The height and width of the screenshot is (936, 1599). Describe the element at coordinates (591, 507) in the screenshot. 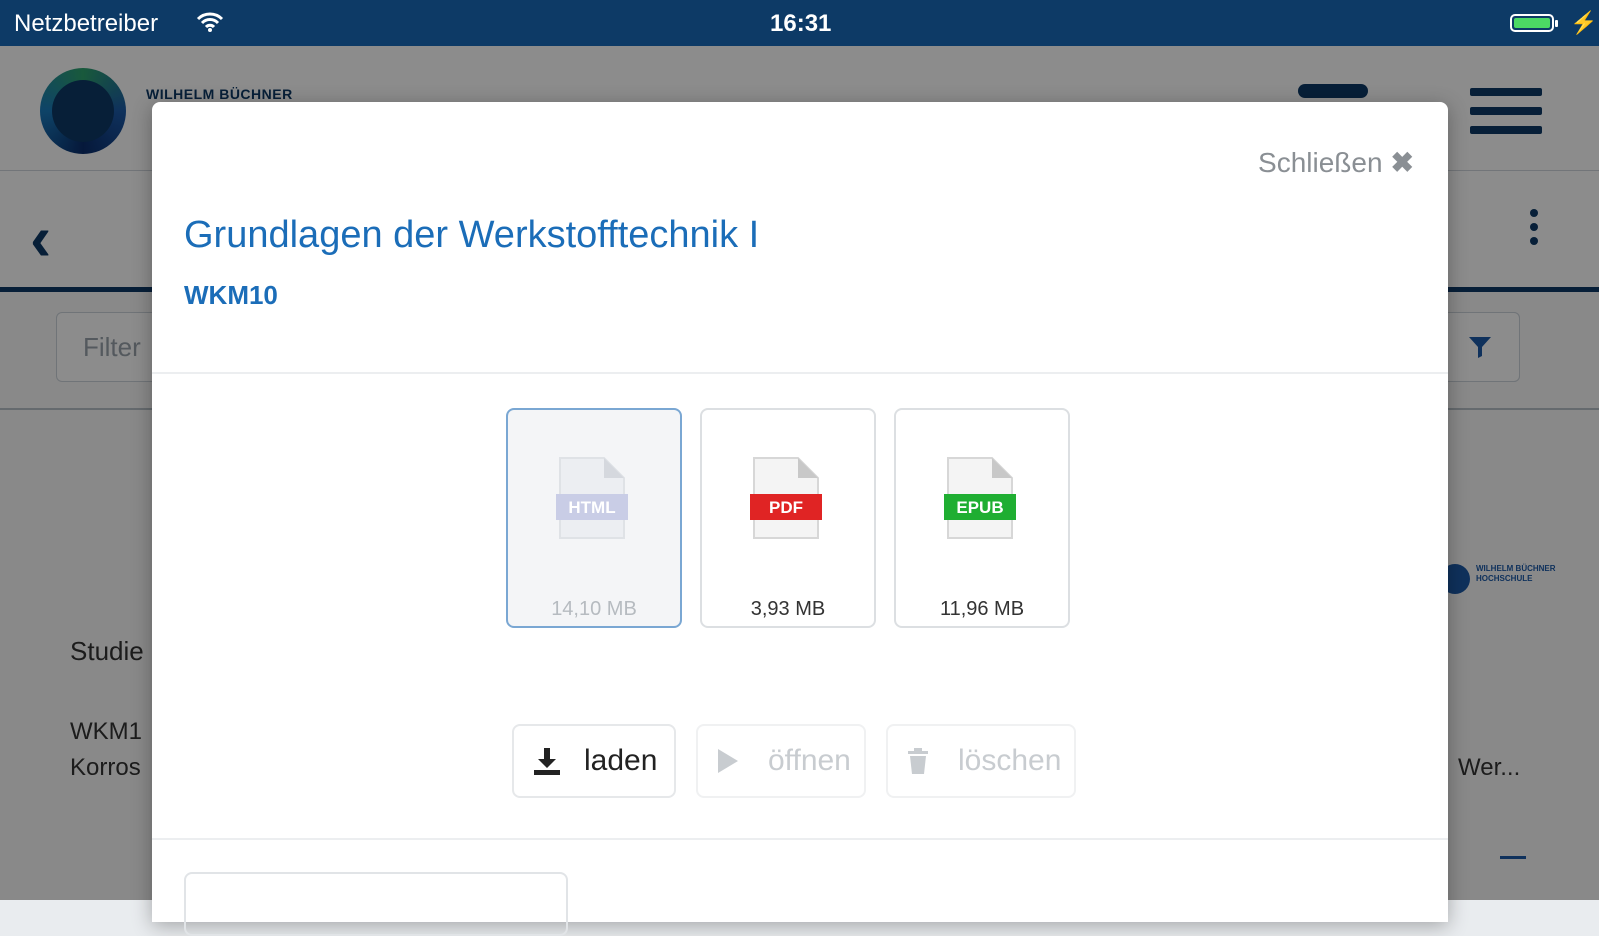

I see `format-label: HTML` at that location.